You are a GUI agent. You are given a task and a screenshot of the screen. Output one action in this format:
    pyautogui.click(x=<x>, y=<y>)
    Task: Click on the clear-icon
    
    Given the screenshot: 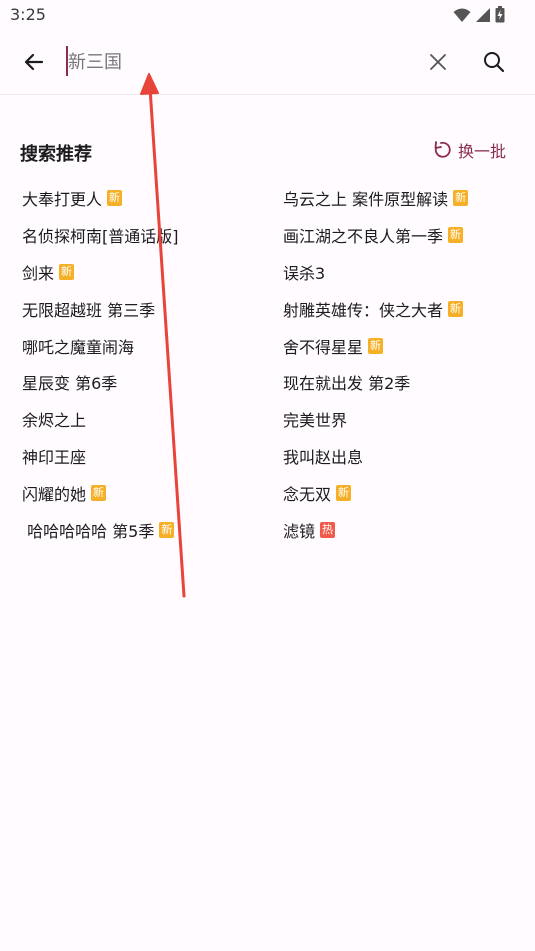 What is the action you would take?
    pyautogui.click(x=438, y=62)
    